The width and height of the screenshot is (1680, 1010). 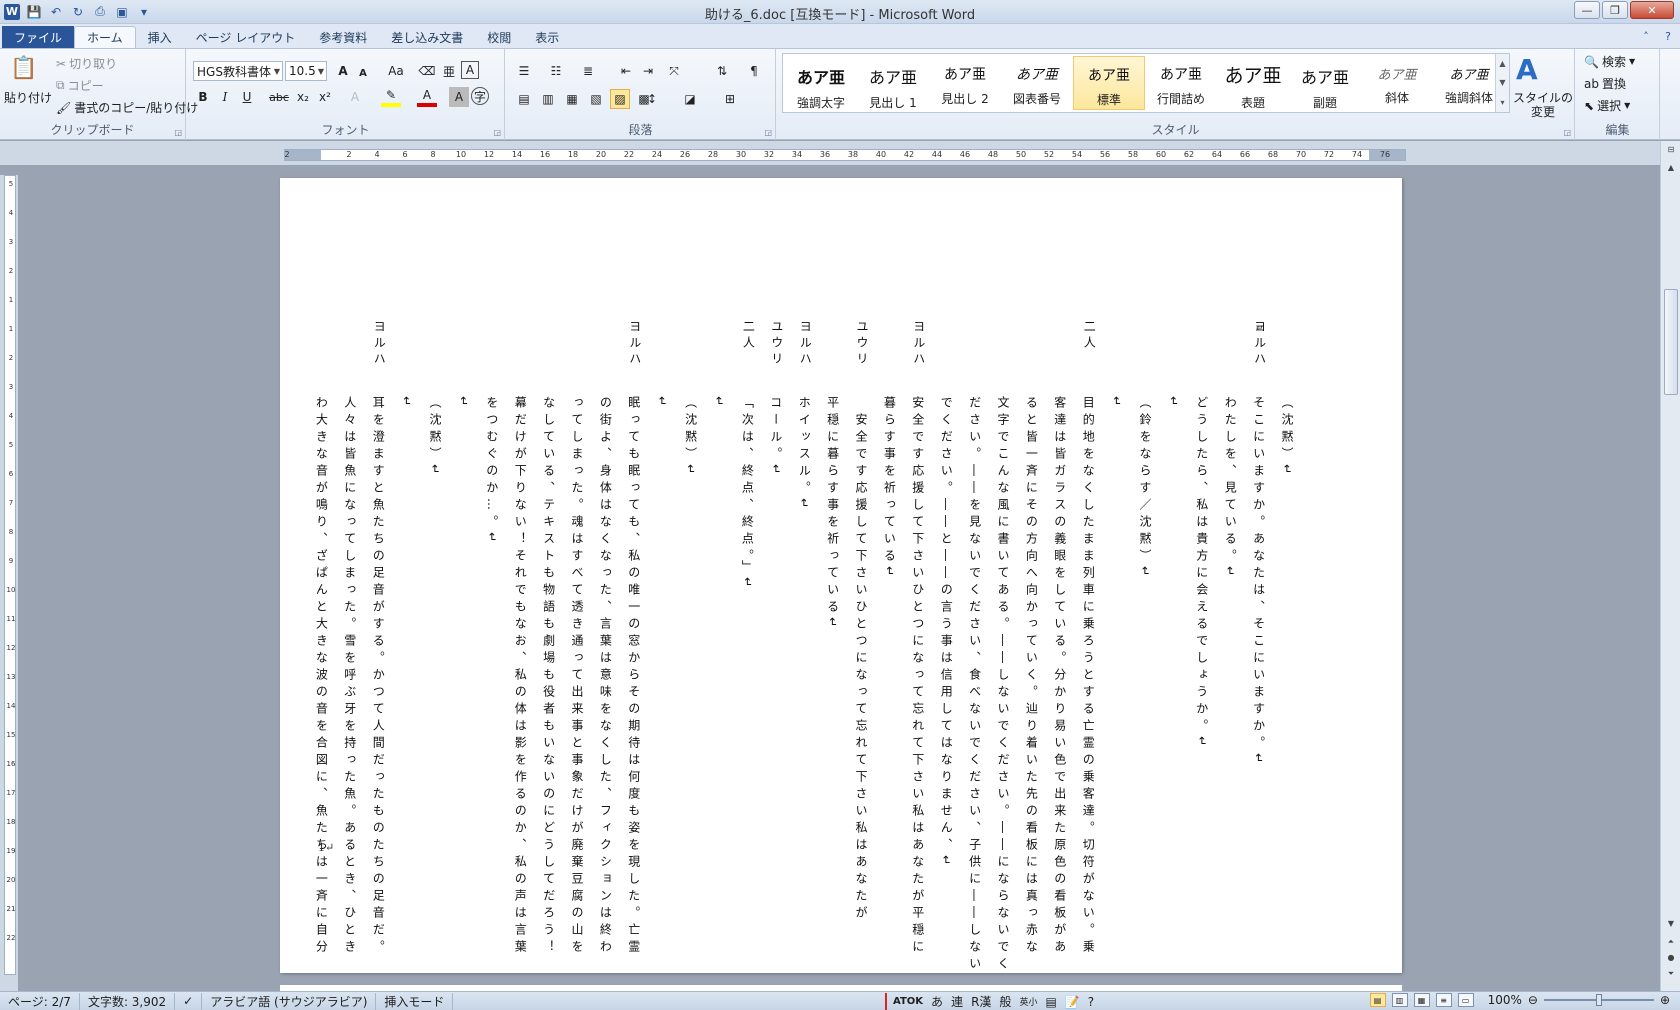 I want to click on strikethrough-button: abc, so click(x=279, y=97).